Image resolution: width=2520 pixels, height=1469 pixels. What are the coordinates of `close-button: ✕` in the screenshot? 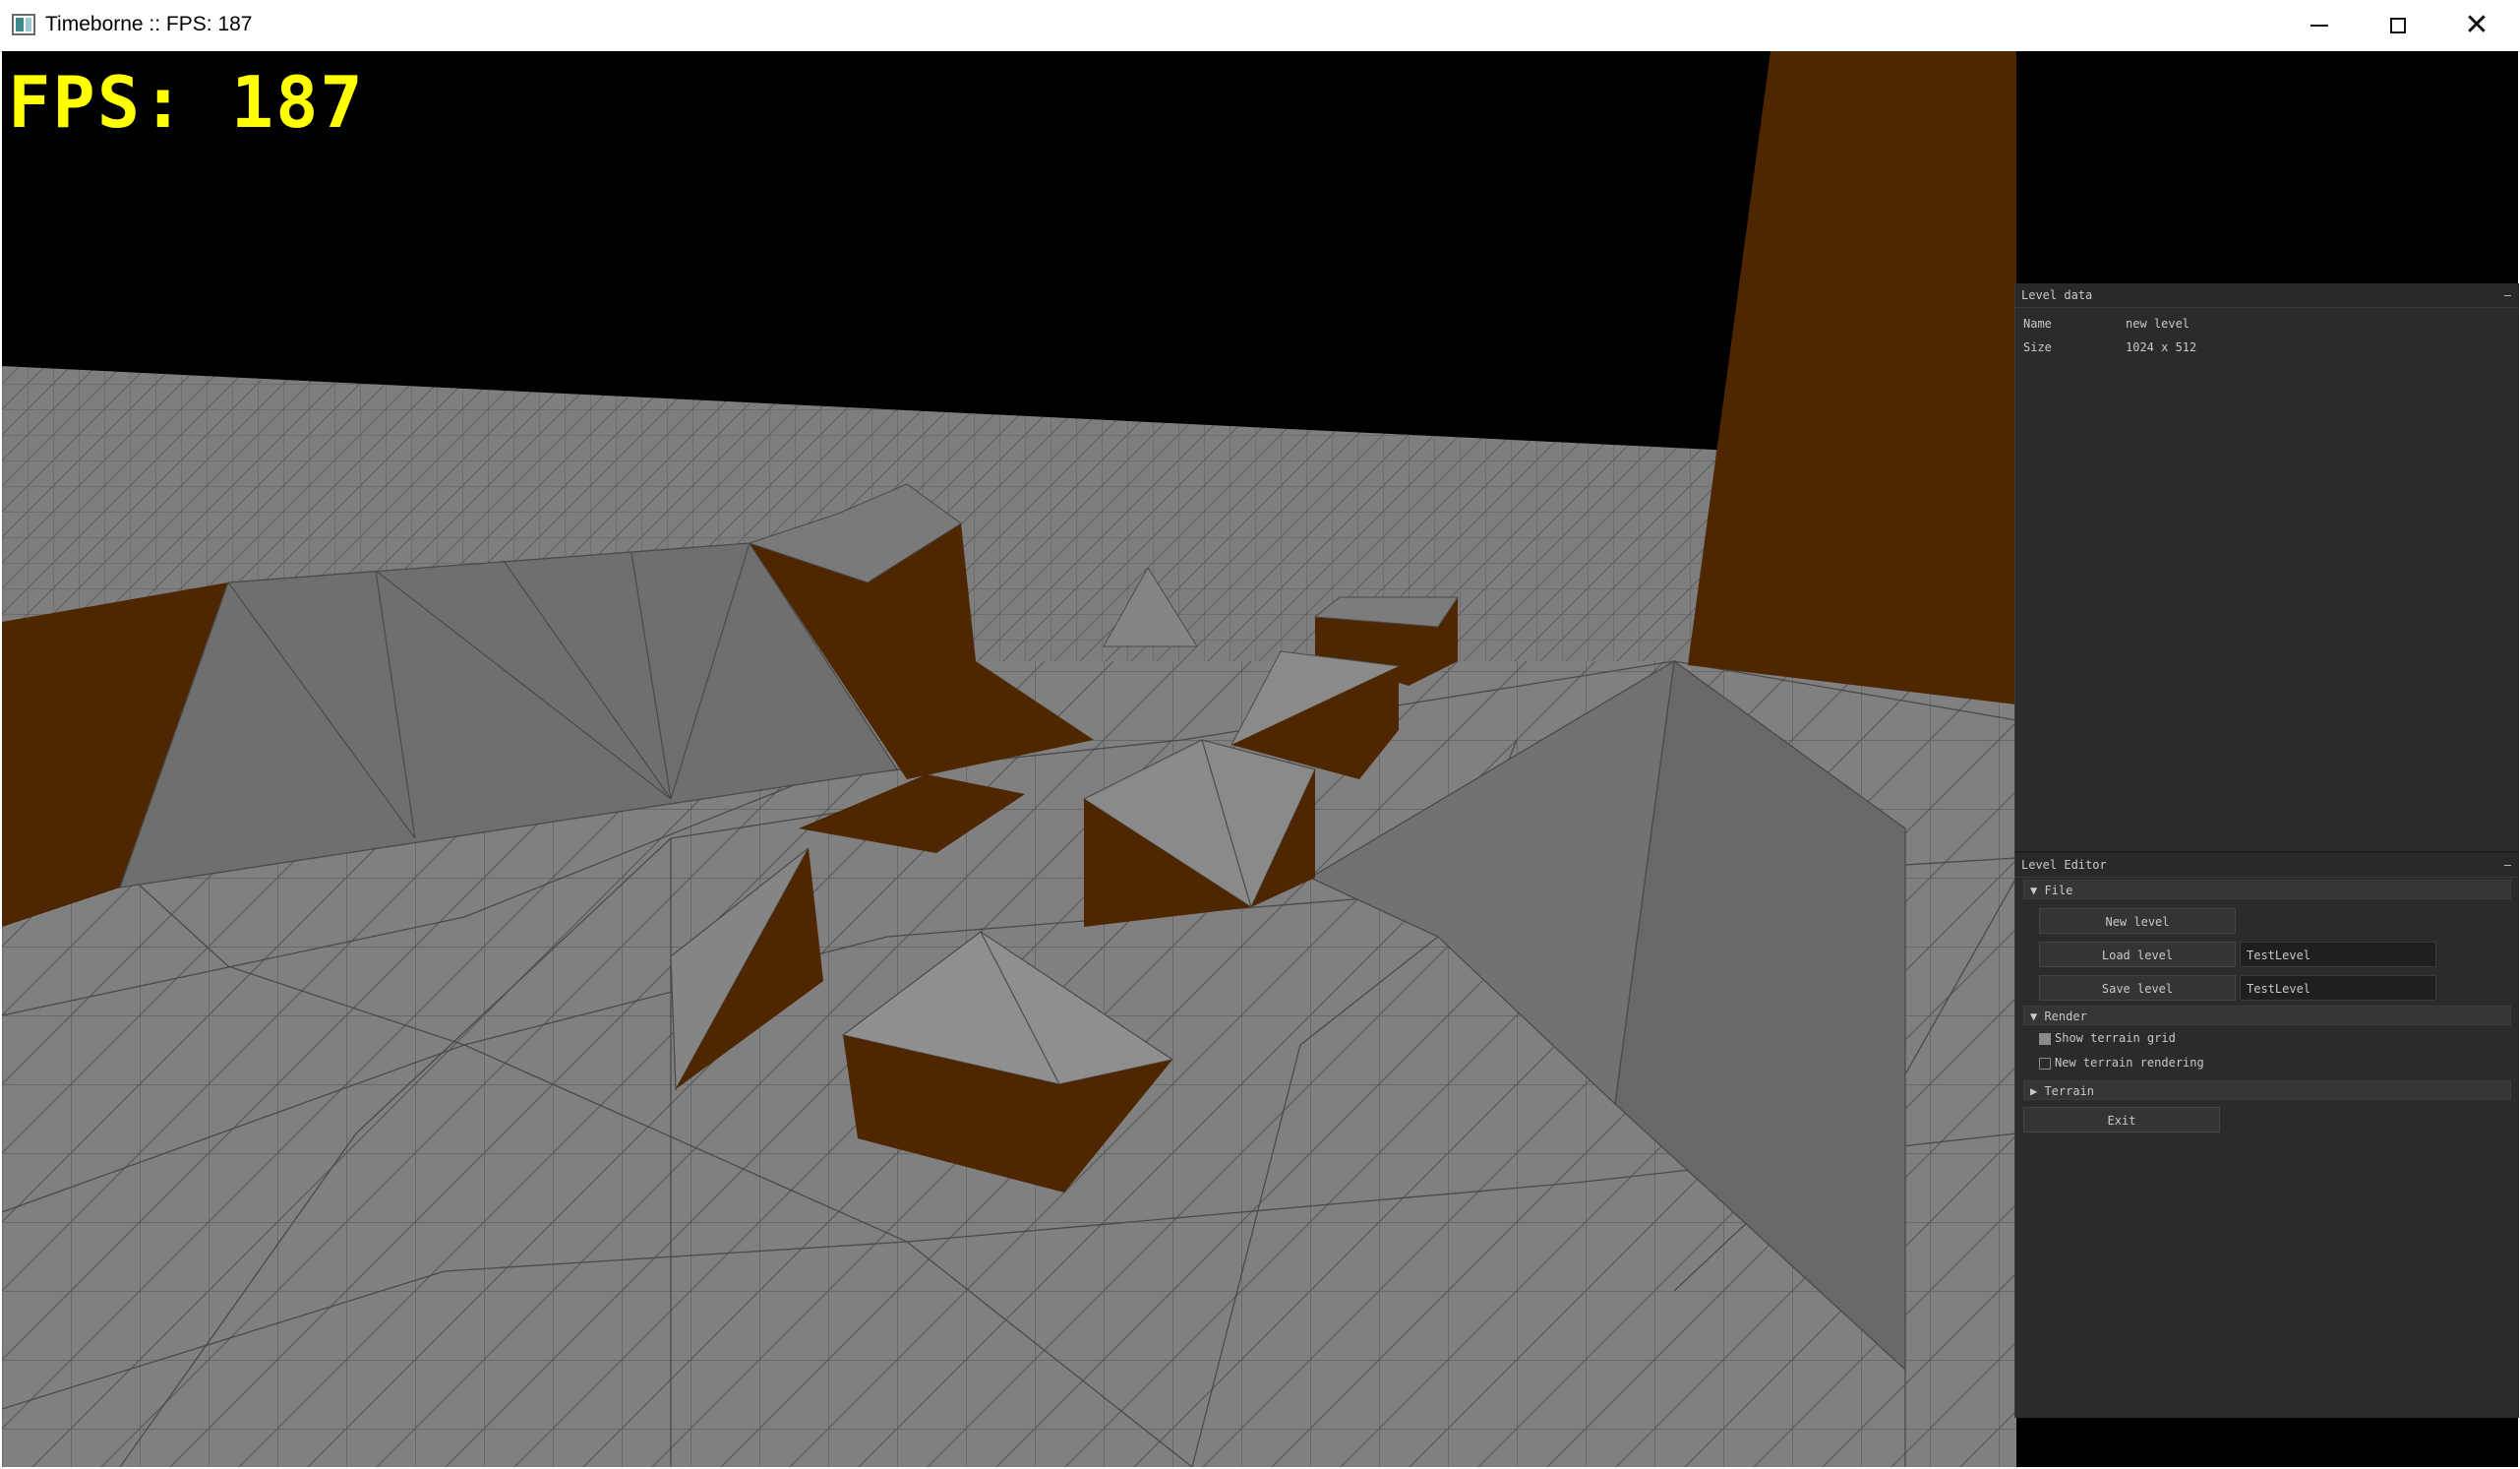 It's located at (2476, 25).